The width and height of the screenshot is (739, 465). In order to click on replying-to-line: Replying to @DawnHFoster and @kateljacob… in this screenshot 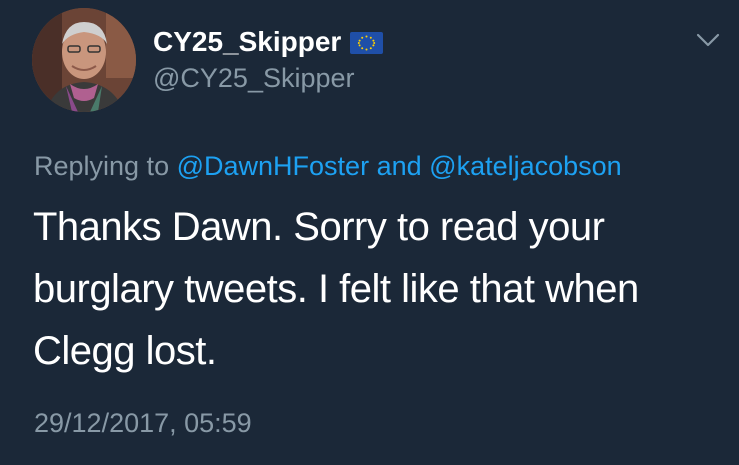, I will do `click(328, 166)`.